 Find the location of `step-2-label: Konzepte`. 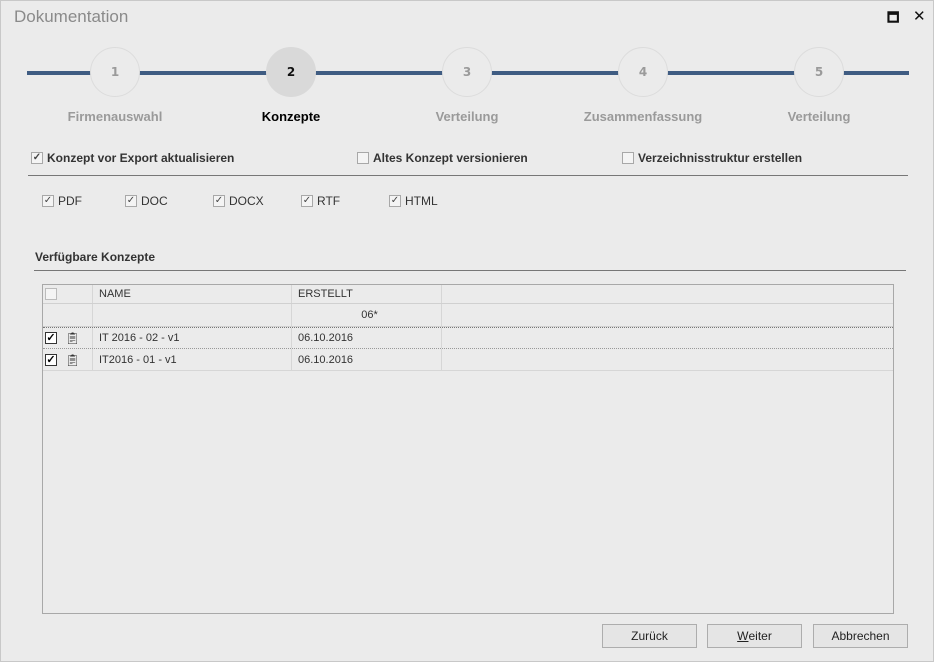

step-2-label: Konzepte is located at coordinates (291, 116).